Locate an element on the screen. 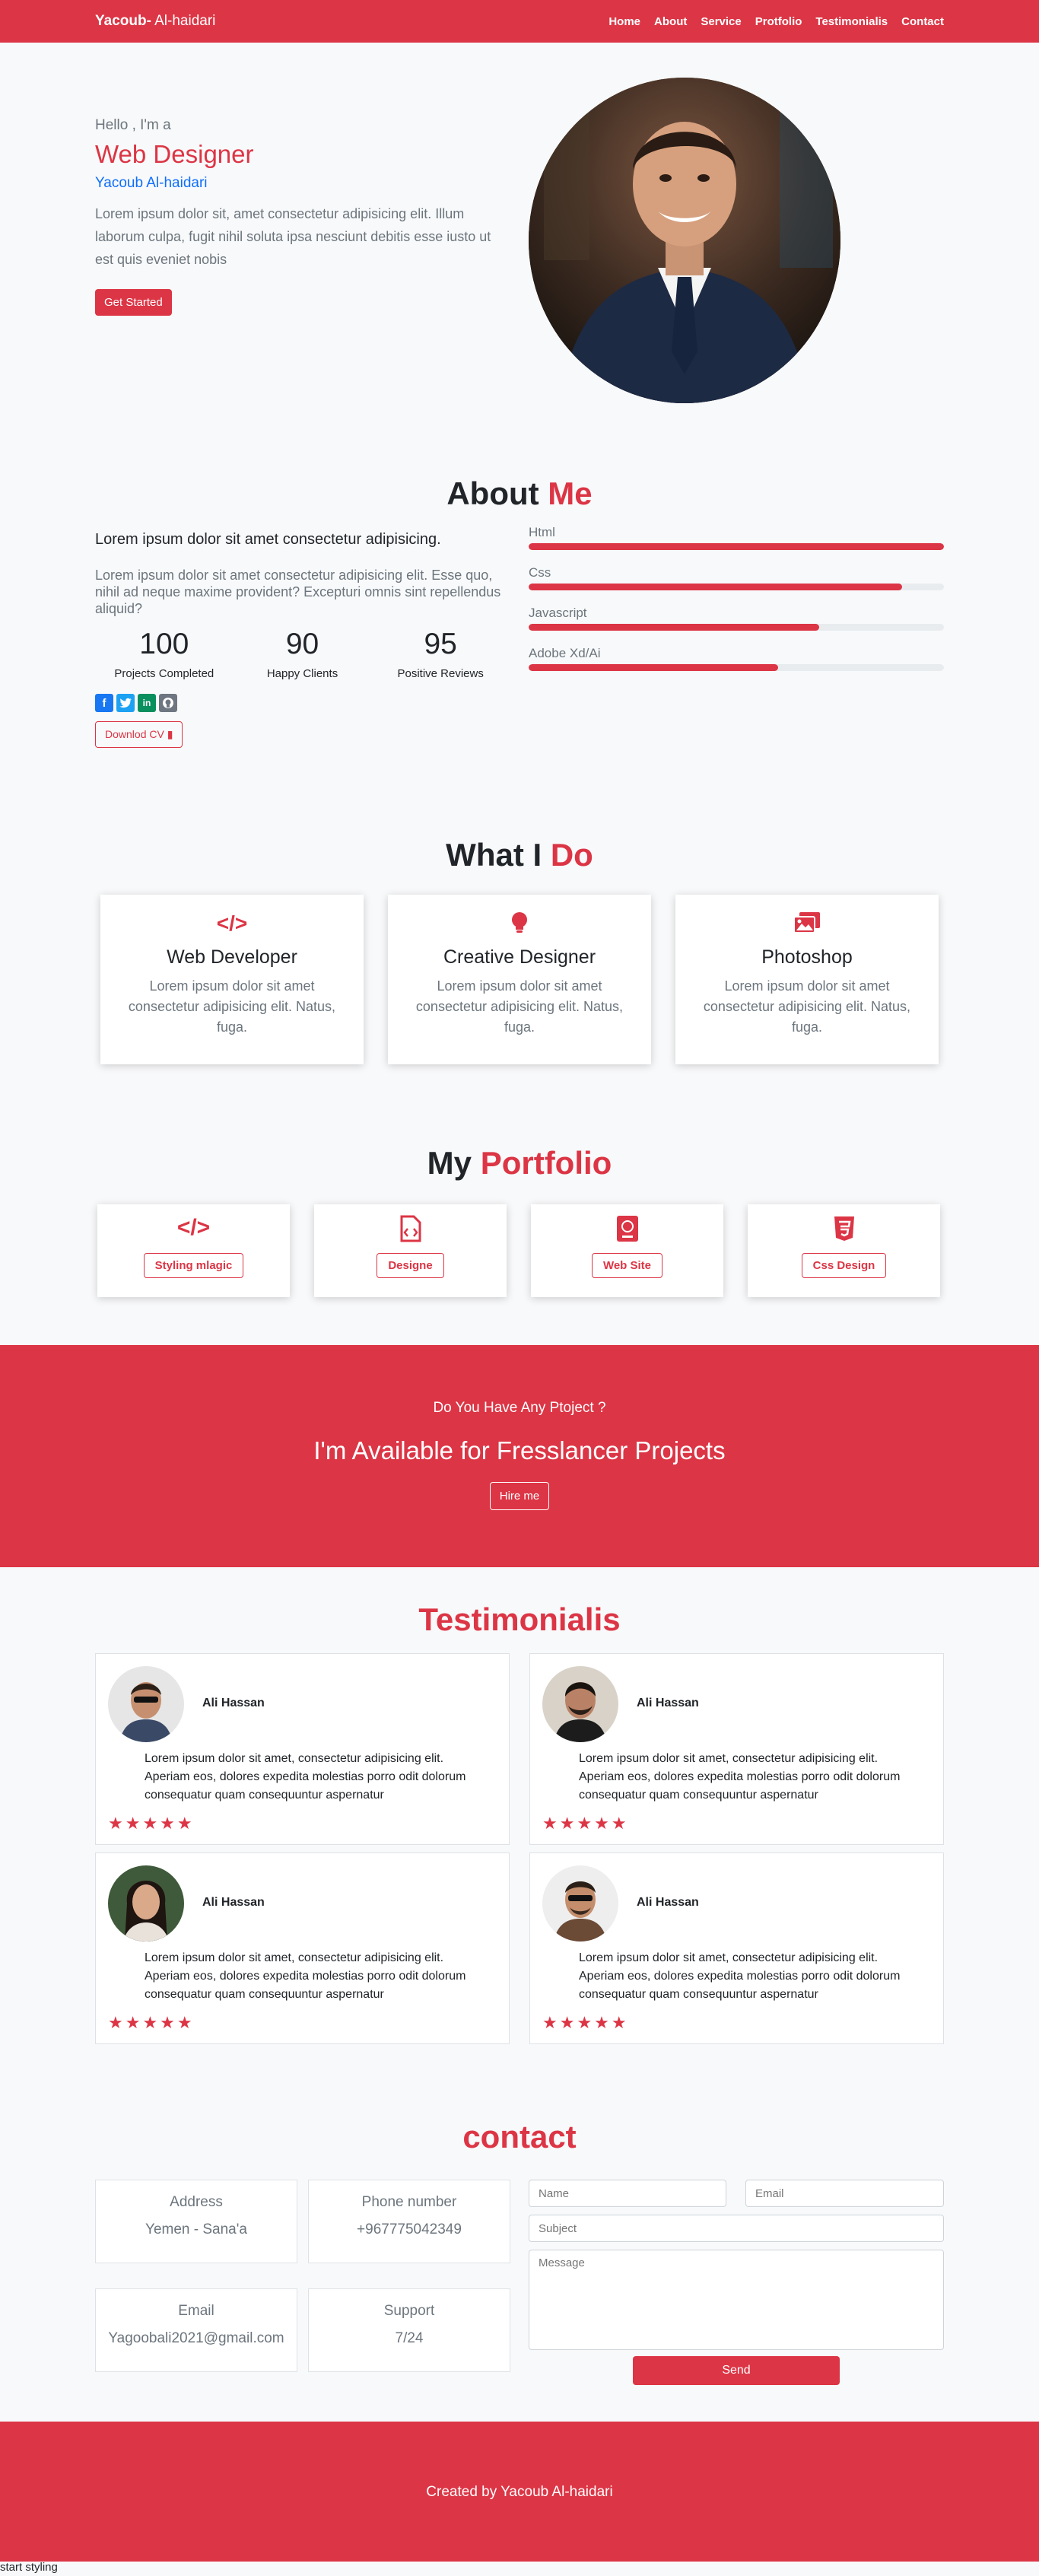 The height and width of the screenshot is (2576, 1039). about-title-b: Me is located at coordinates (570, 493).